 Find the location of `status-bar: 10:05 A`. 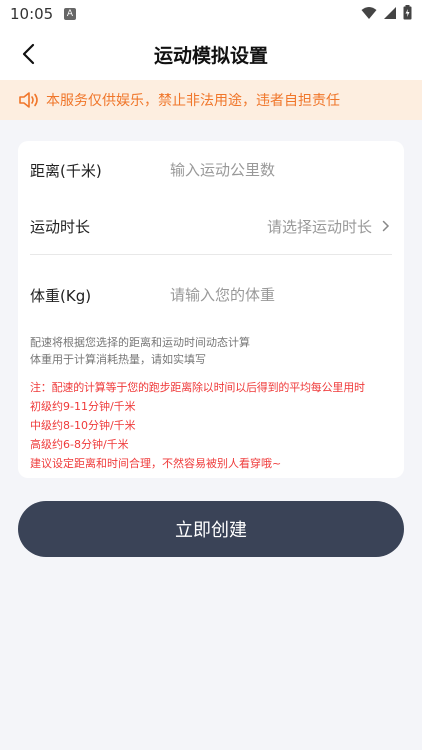

status-bar: 10:05 A is located at coordinates (211, 14).